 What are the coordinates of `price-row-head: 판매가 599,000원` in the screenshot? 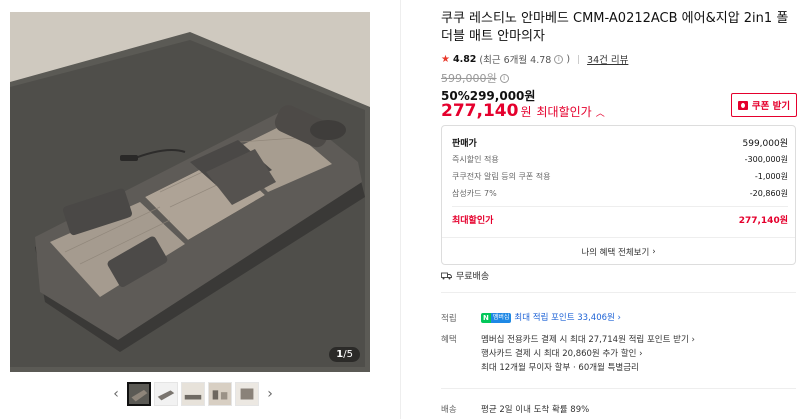 It's located at (620, 142).